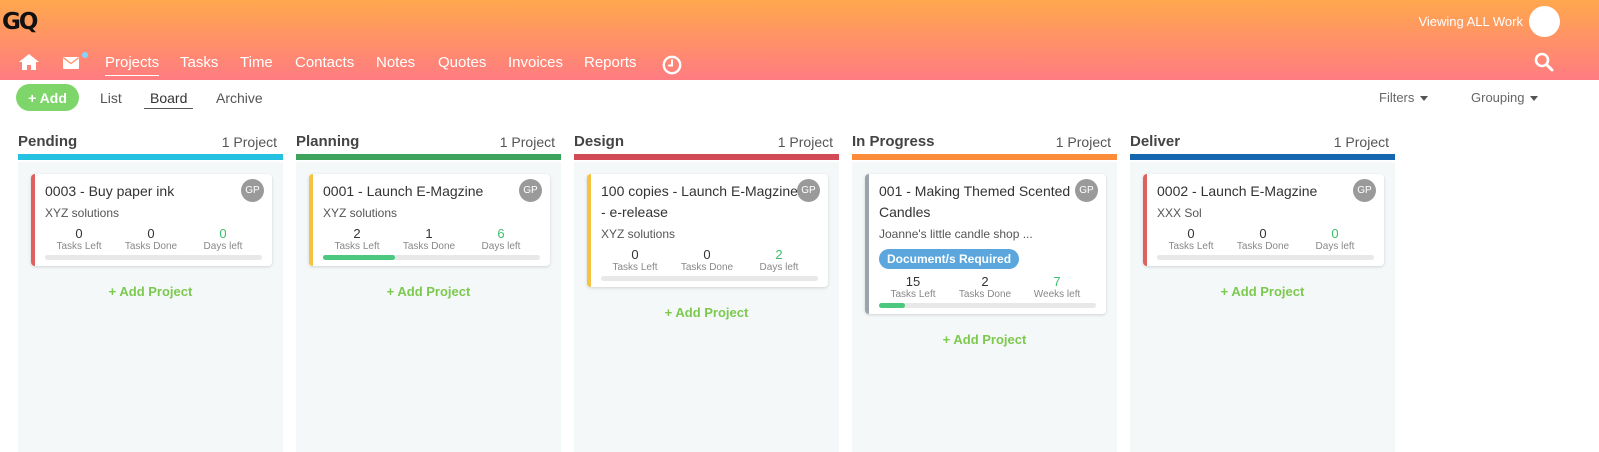 The image size is (1599, 452). What do you see at coordinates (1544, 21) in the screenshot?
I see `user-avatar` at bounding box center [1544, 21].